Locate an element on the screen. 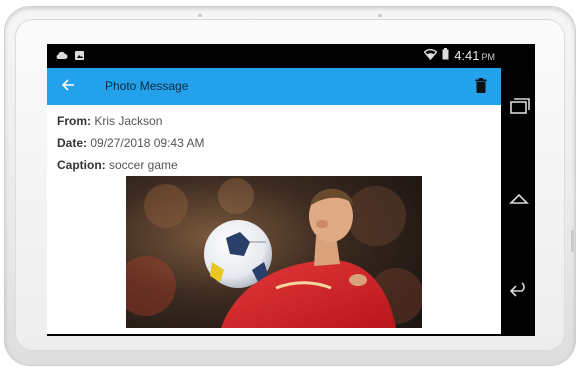  home-icon is located at coordinates (519, 198).